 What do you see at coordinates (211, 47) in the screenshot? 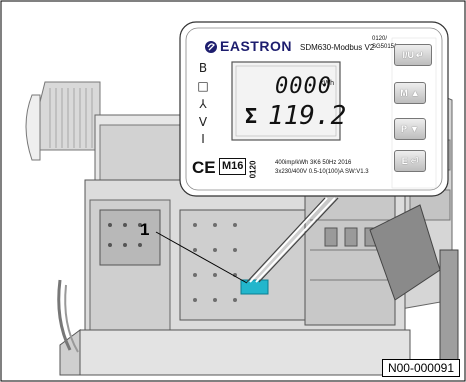
I see `eastron-logo-icon` at bounding box center [211, 47].